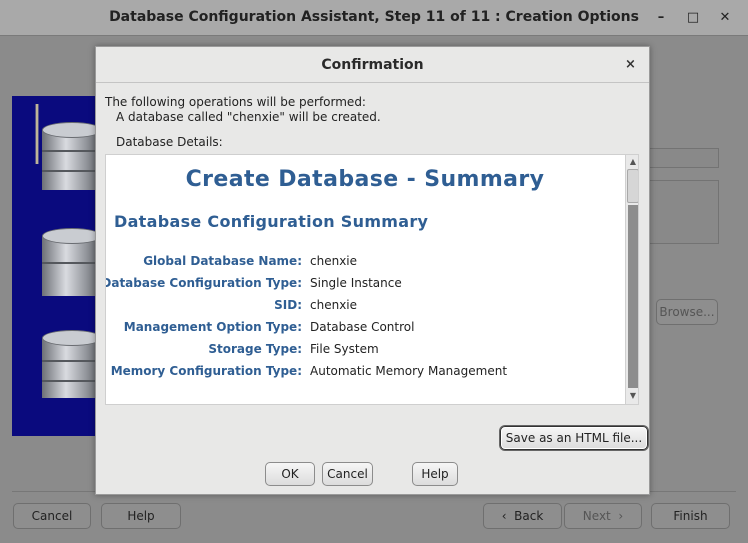  Describe the element at coordinates (683, 212) in the screenshot. I see `background-text-area` at that location.